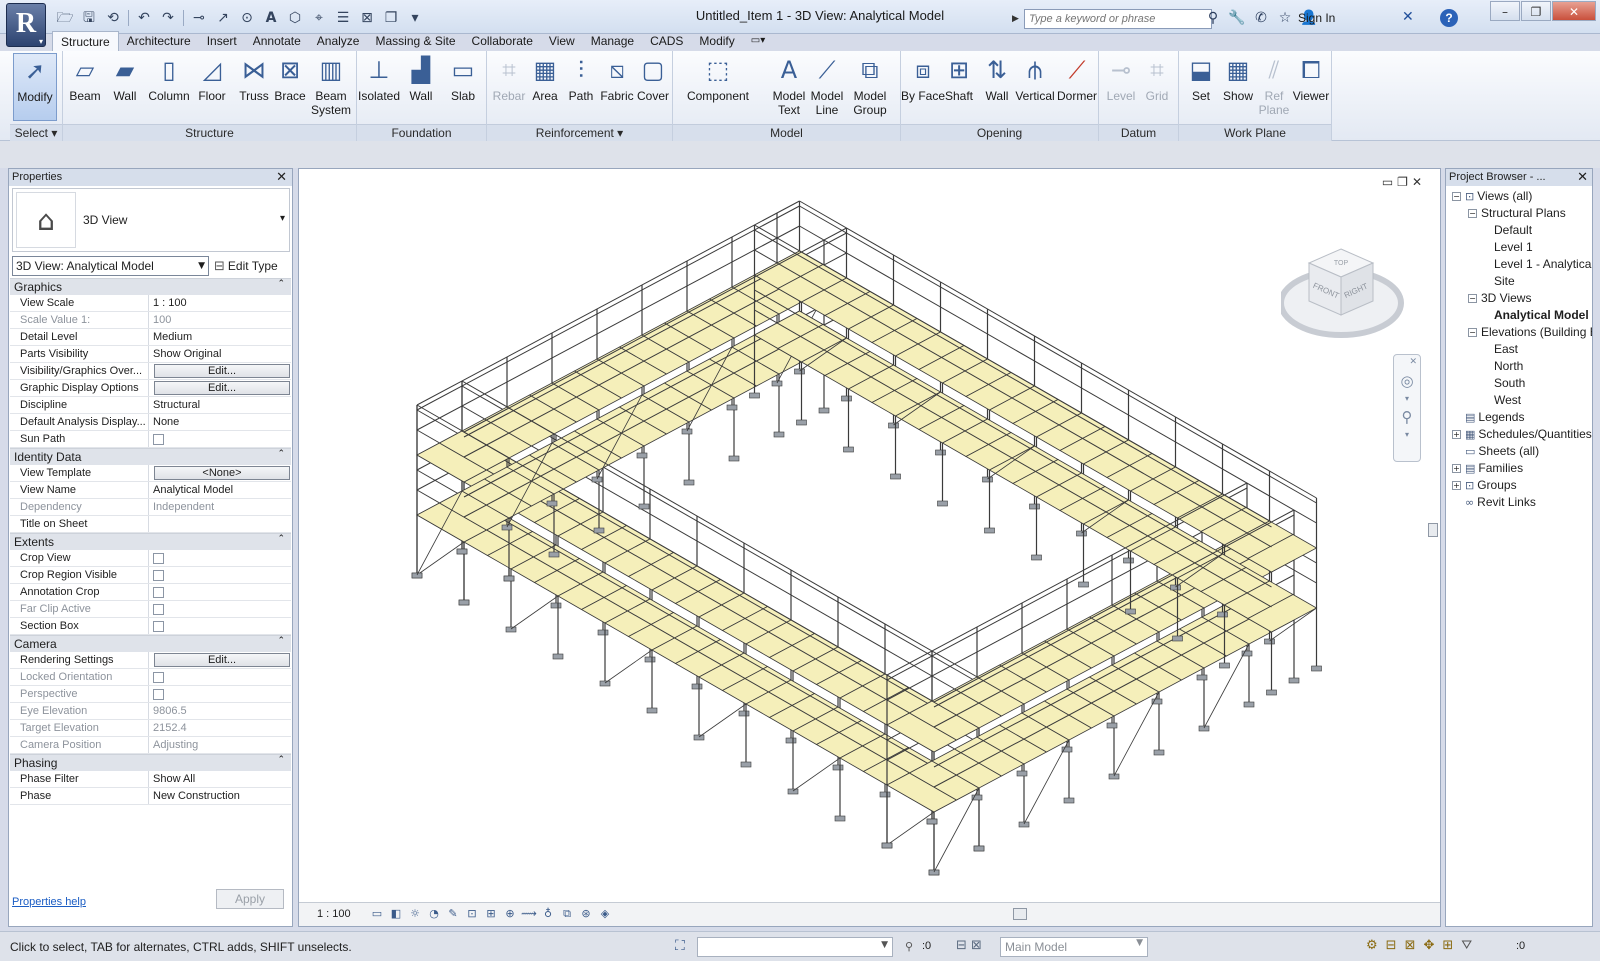 The image size is (1600, 961). Describe the element at coordinates (220, 473) in the screenshot. I see `prop-value-cell: <None>` at that location.